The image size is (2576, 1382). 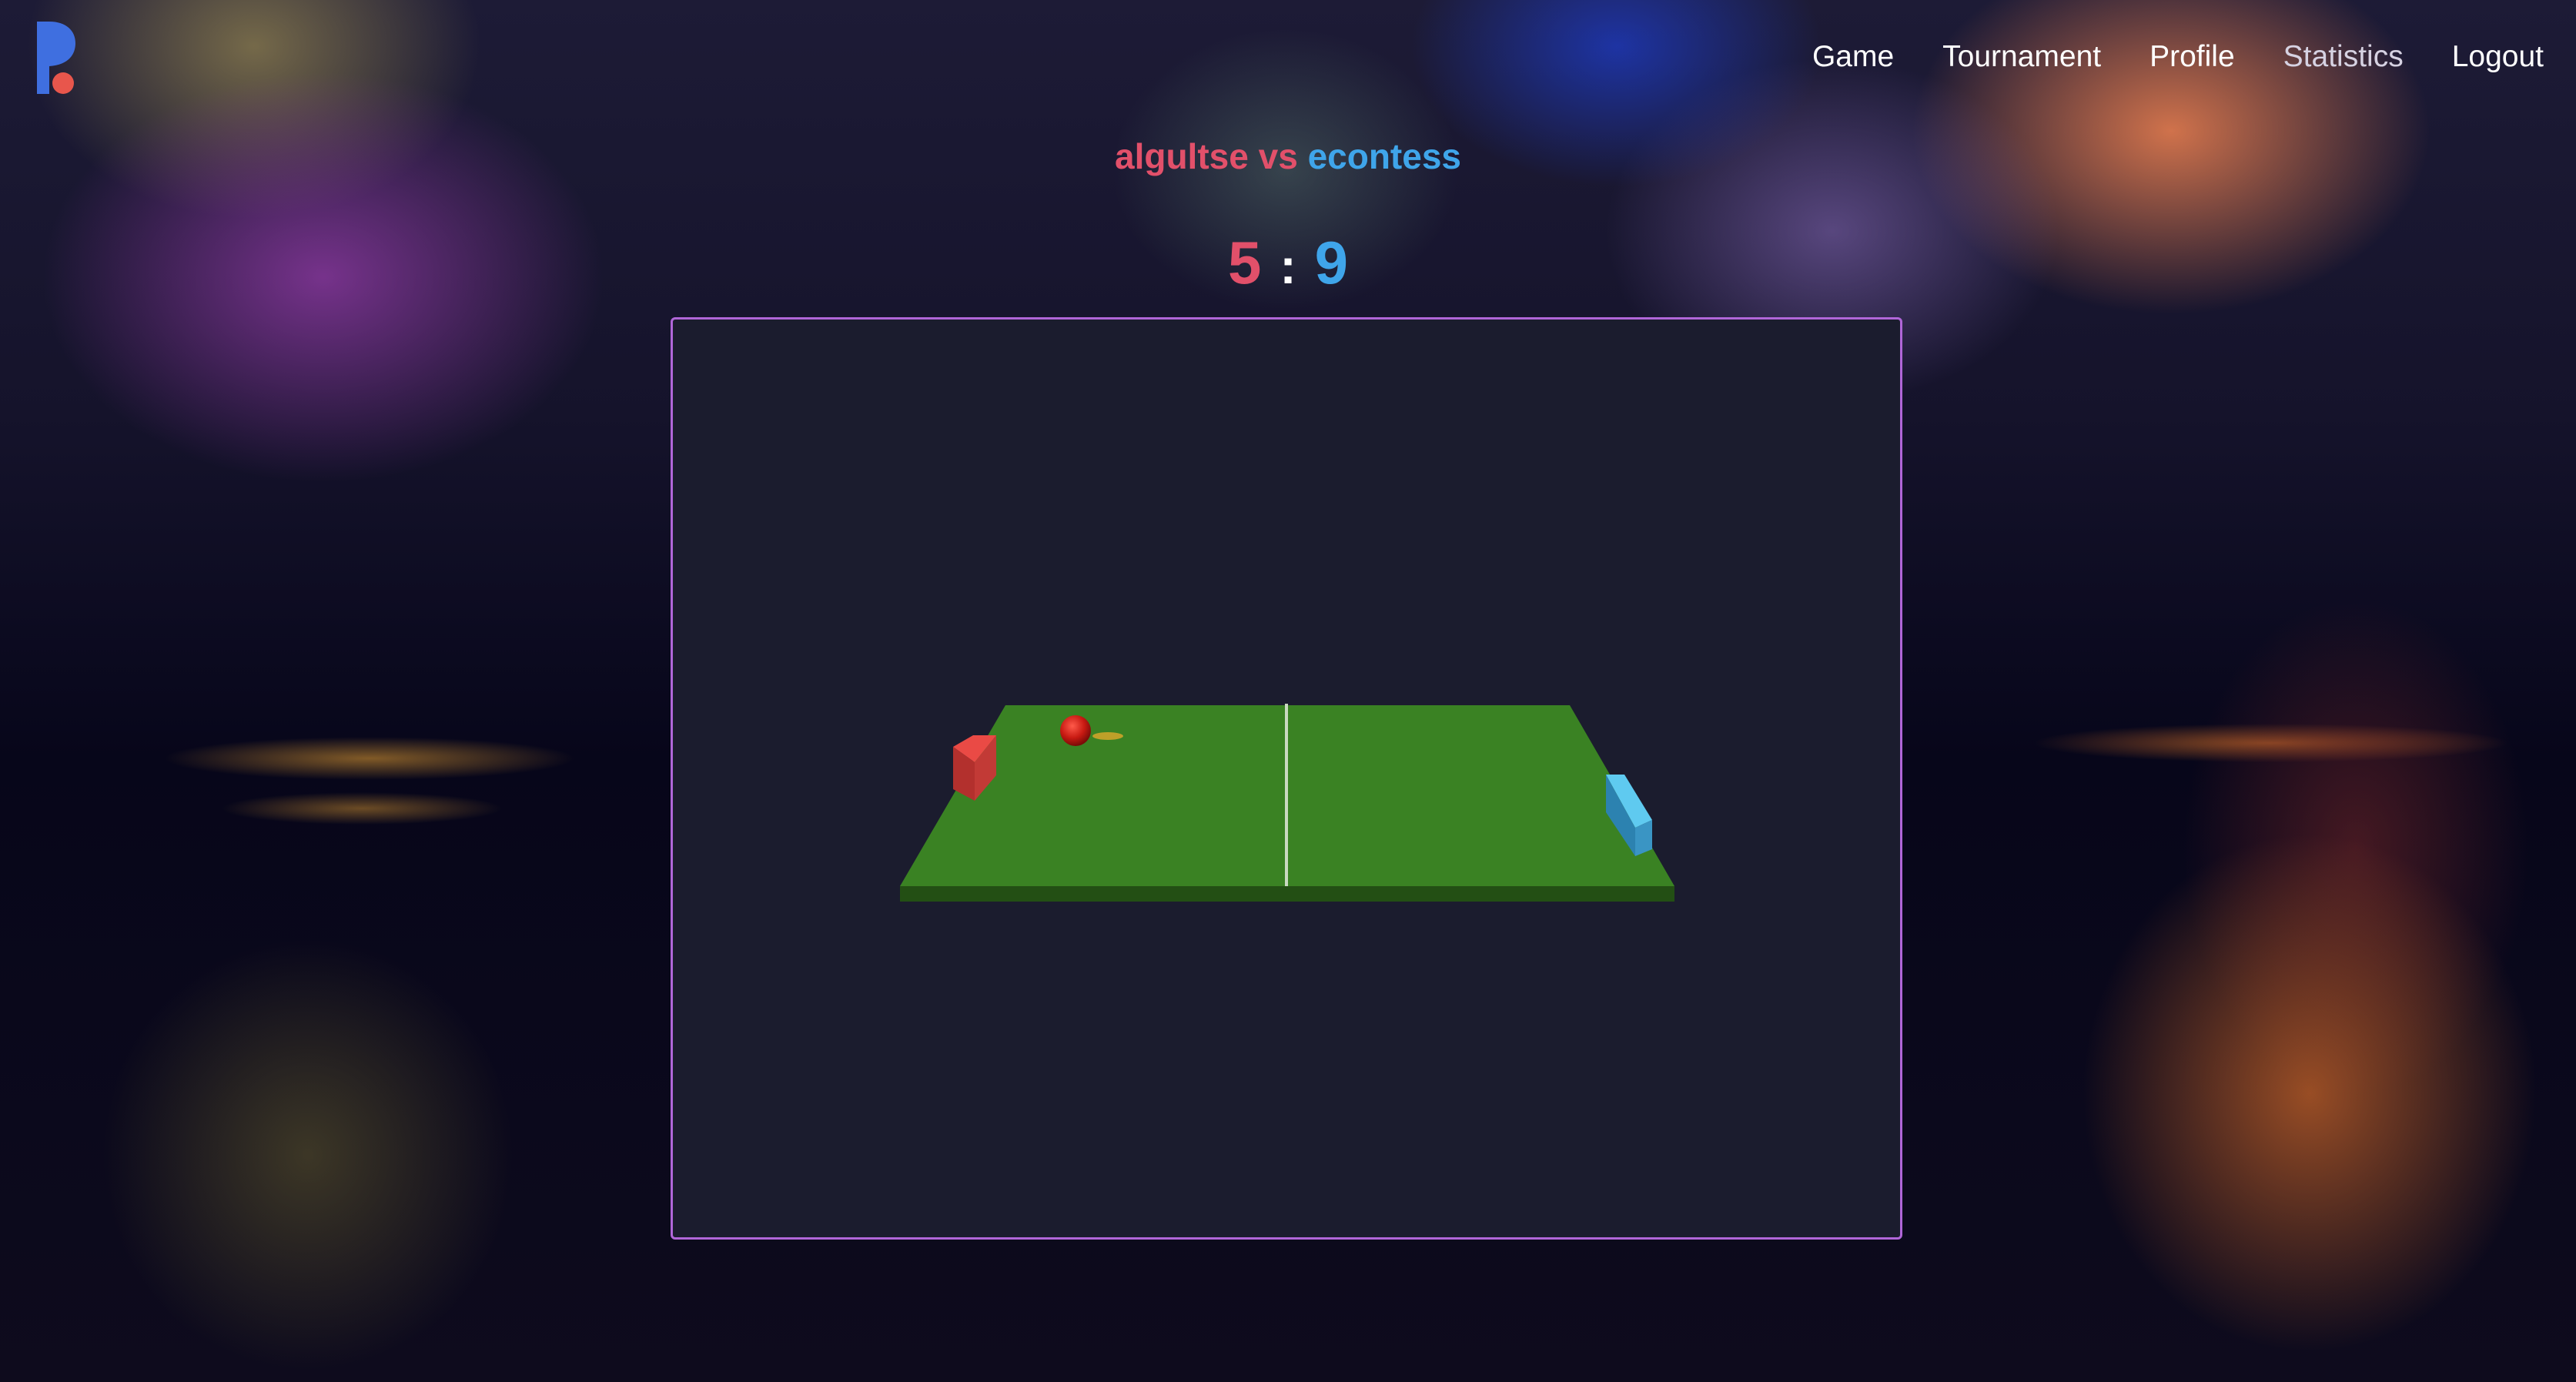 I want to click on app-logo-icon, so click(x=57, y=58).